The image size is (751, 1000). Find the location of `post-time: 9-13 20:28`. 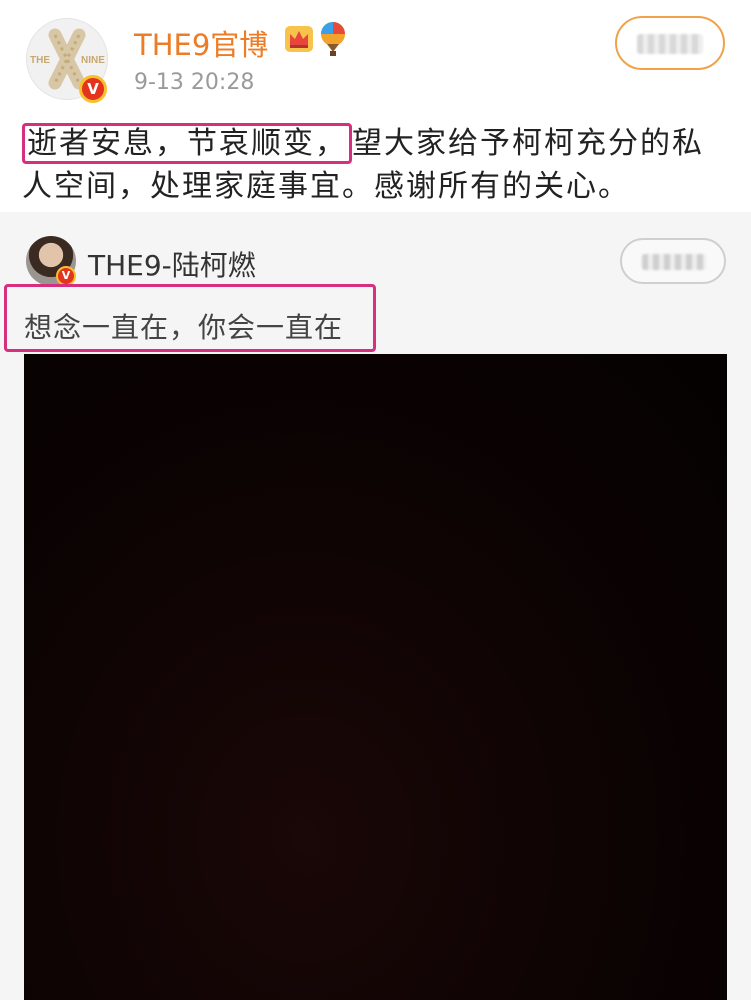

post-time: 9-13 20:28 is located at coordinates (194, 82).